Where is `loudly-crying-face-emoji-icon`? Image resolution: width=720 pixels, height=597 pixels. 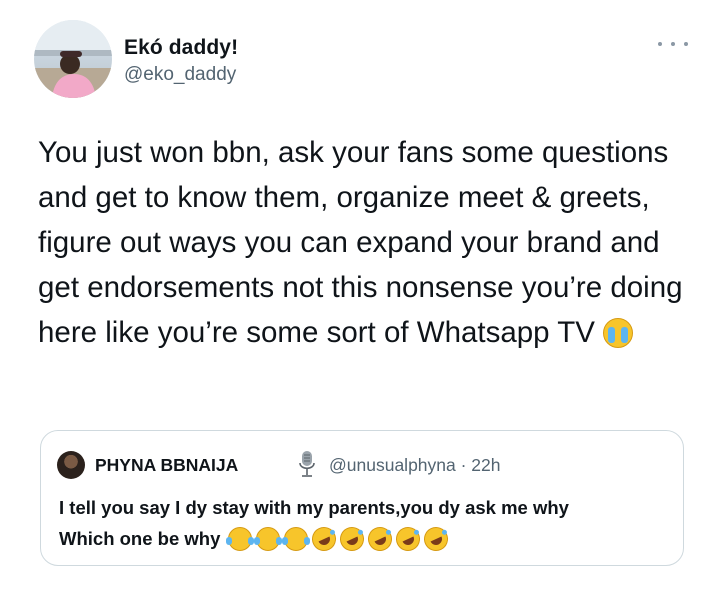
loudly-crying-face-emoji-icon is located at coordinates (617, 333).